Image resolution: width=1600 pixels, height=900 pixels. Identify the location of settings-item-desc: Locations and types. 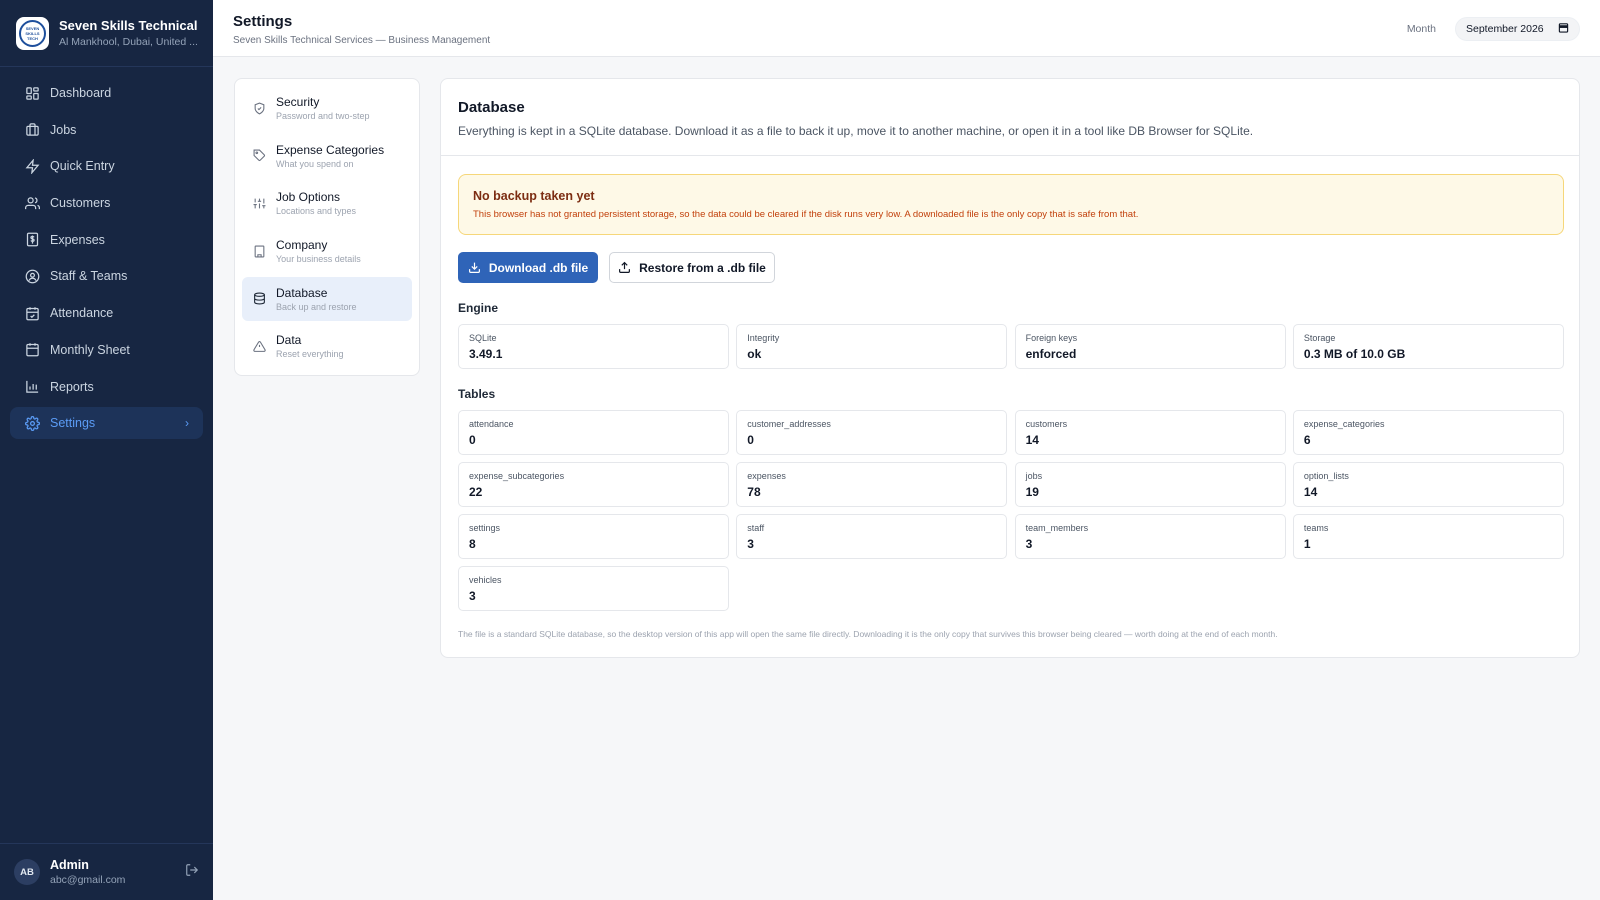
(316, 211).